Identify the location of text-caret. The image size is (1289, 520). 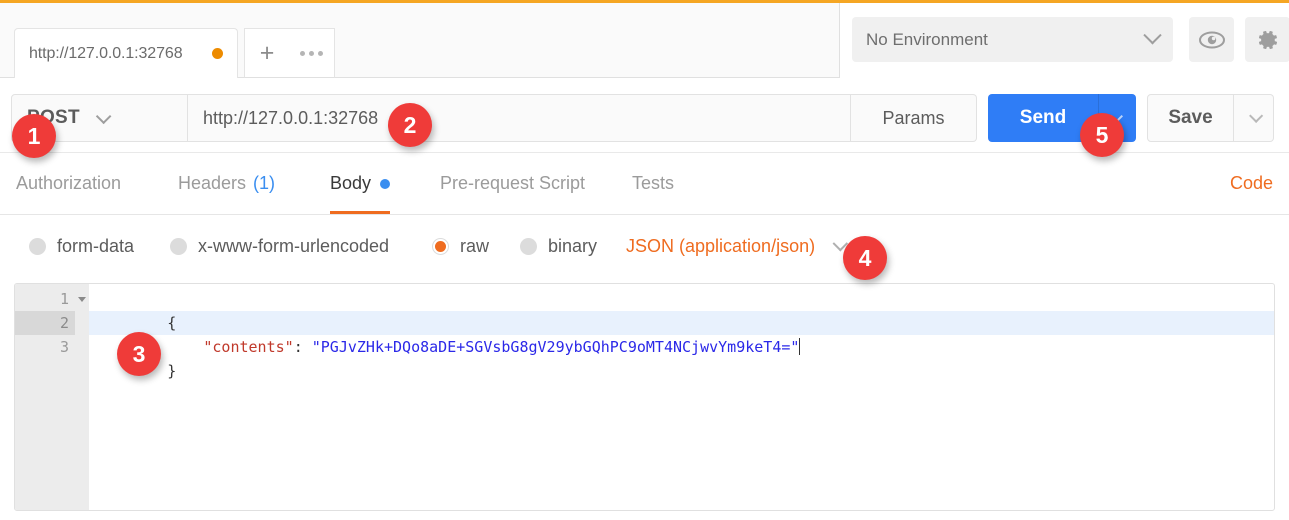
(800, 346).